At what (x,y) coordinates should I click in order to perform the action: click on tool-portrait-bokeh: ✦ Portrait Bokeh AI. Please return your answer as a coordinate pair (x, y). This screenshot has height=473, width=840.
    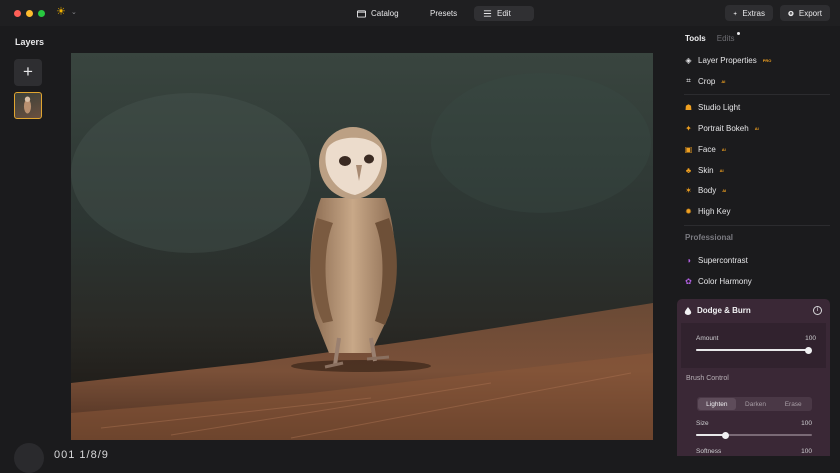
    Looking at the image, I should click on (721, 128).